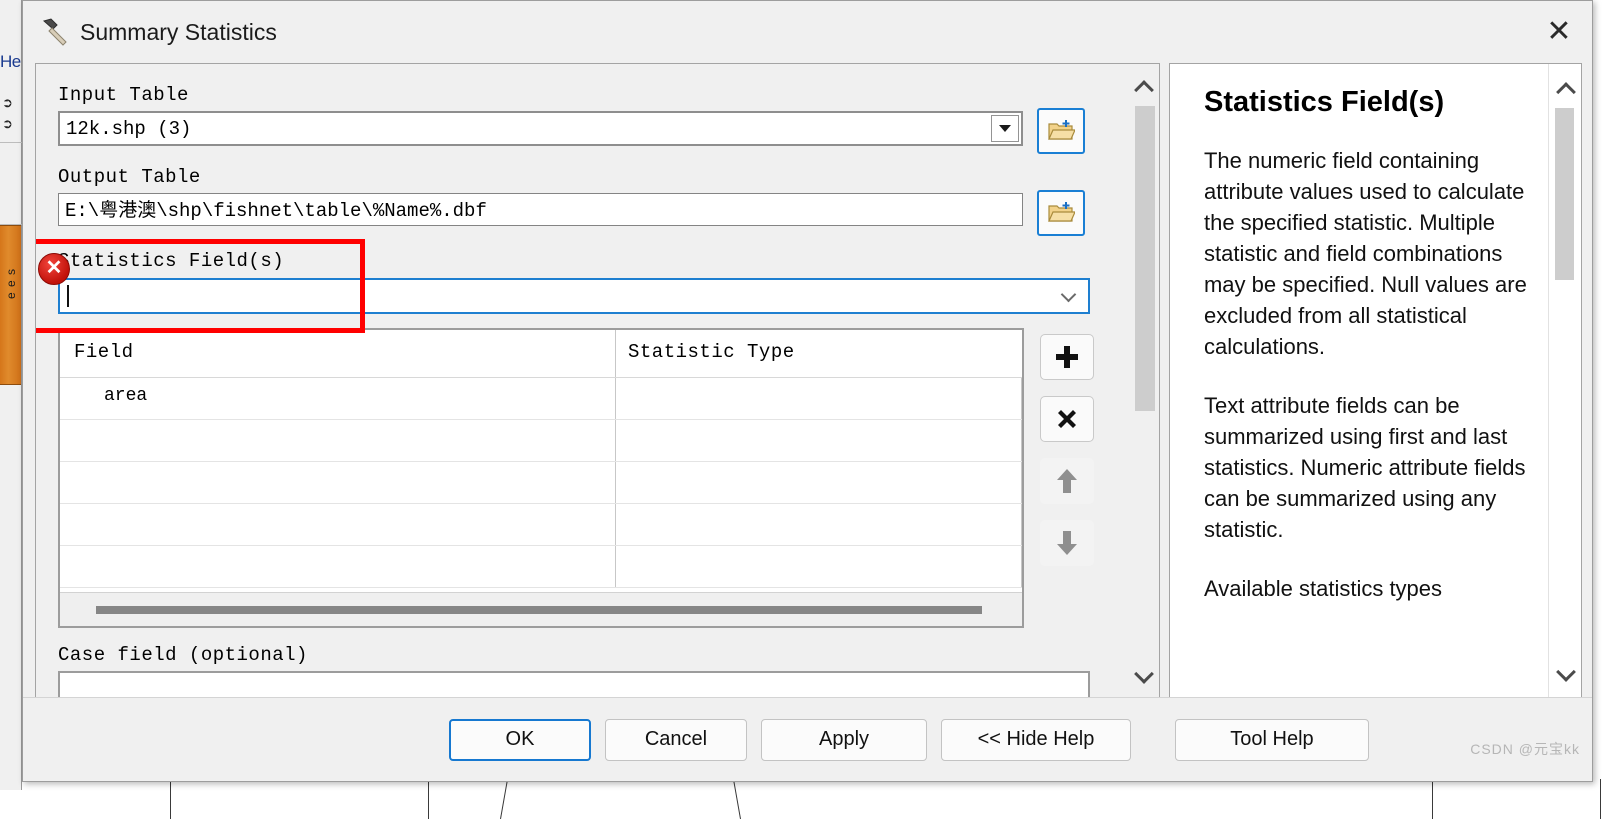 This screenshot has width=1613, height=819. What do you see at coordinates (574, 684) in the screenshot?
I see `case-field-input` at bounding box center [574, 684].